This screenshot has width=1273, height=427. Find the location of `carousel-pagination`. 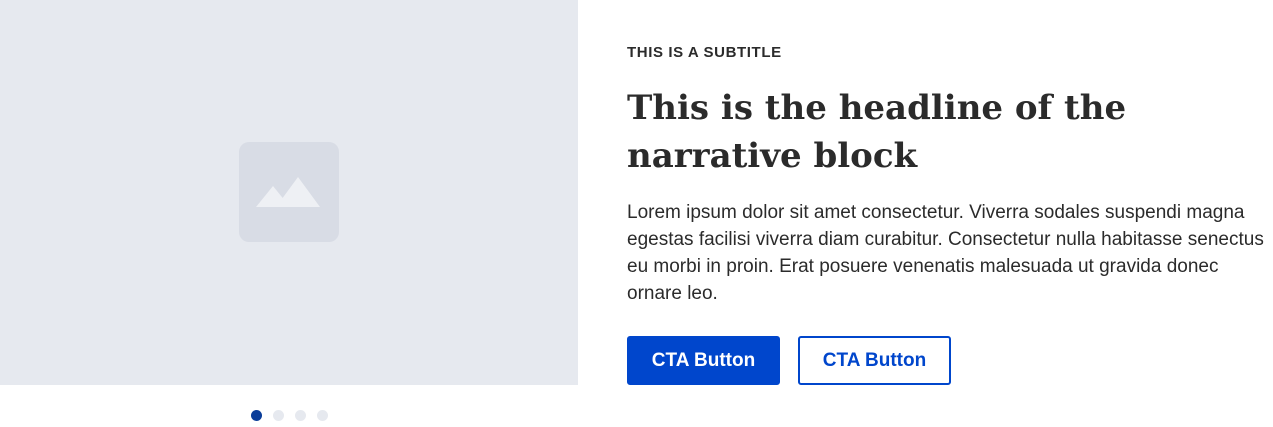

carousel-pagination is located at coordinates (289, 415).